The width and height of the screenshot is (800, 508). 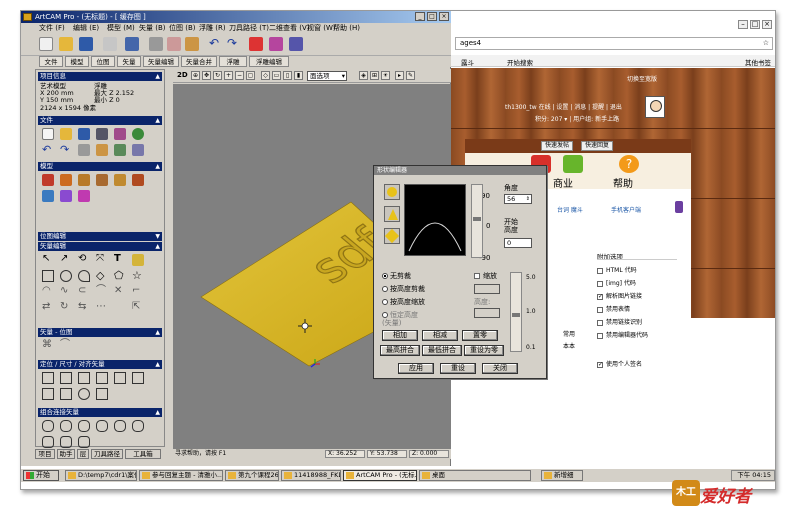 I want to click on grid-icon, so click(x=120, y=150).